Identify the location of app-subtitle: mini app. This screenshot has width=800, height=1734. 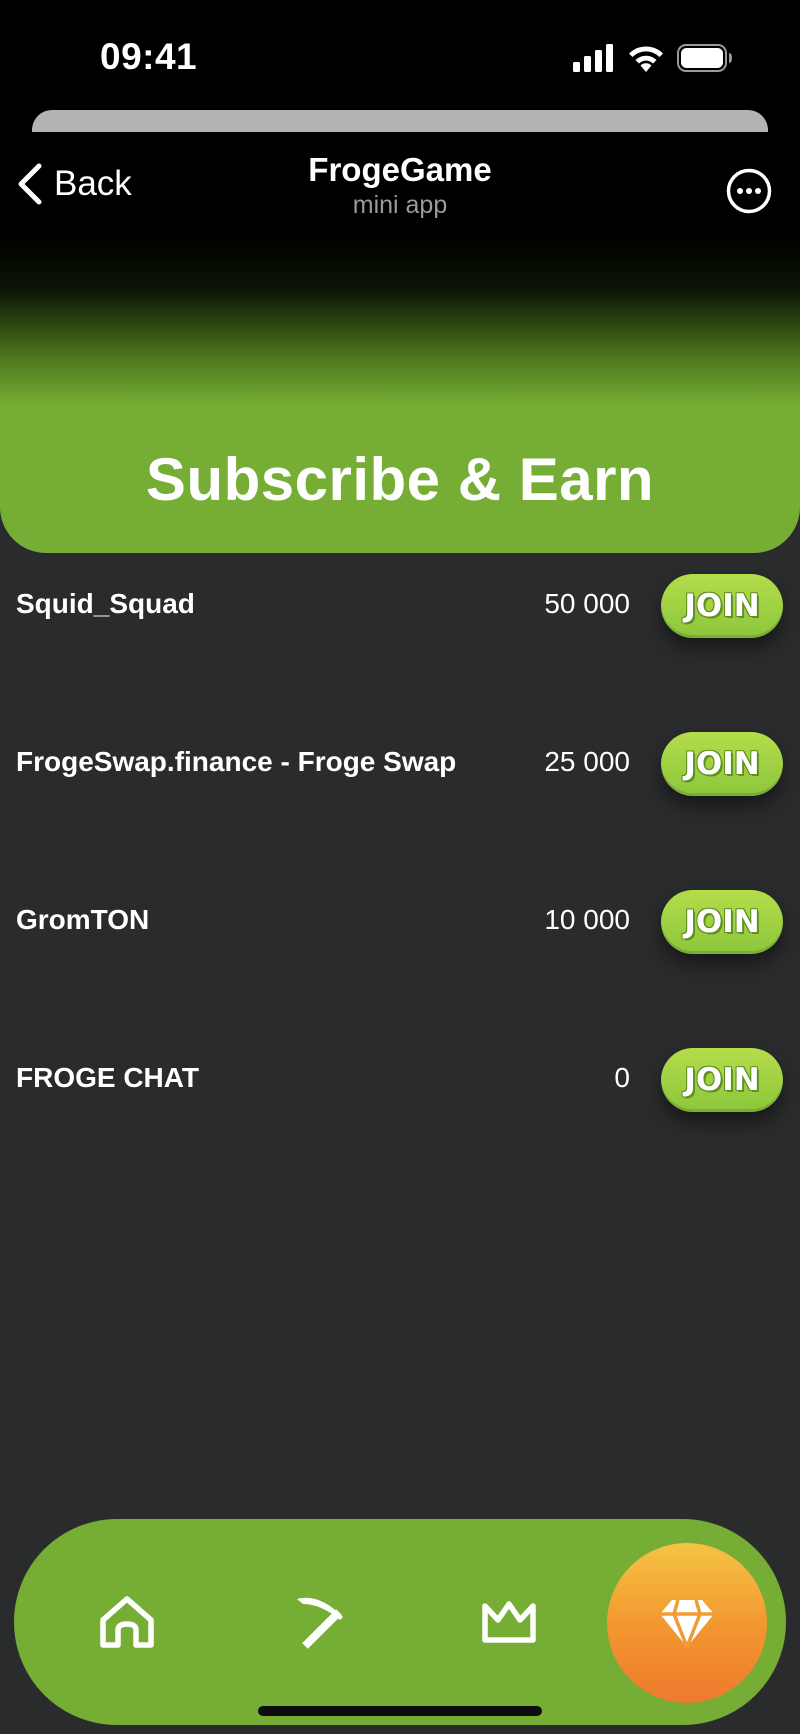
(400, 205).